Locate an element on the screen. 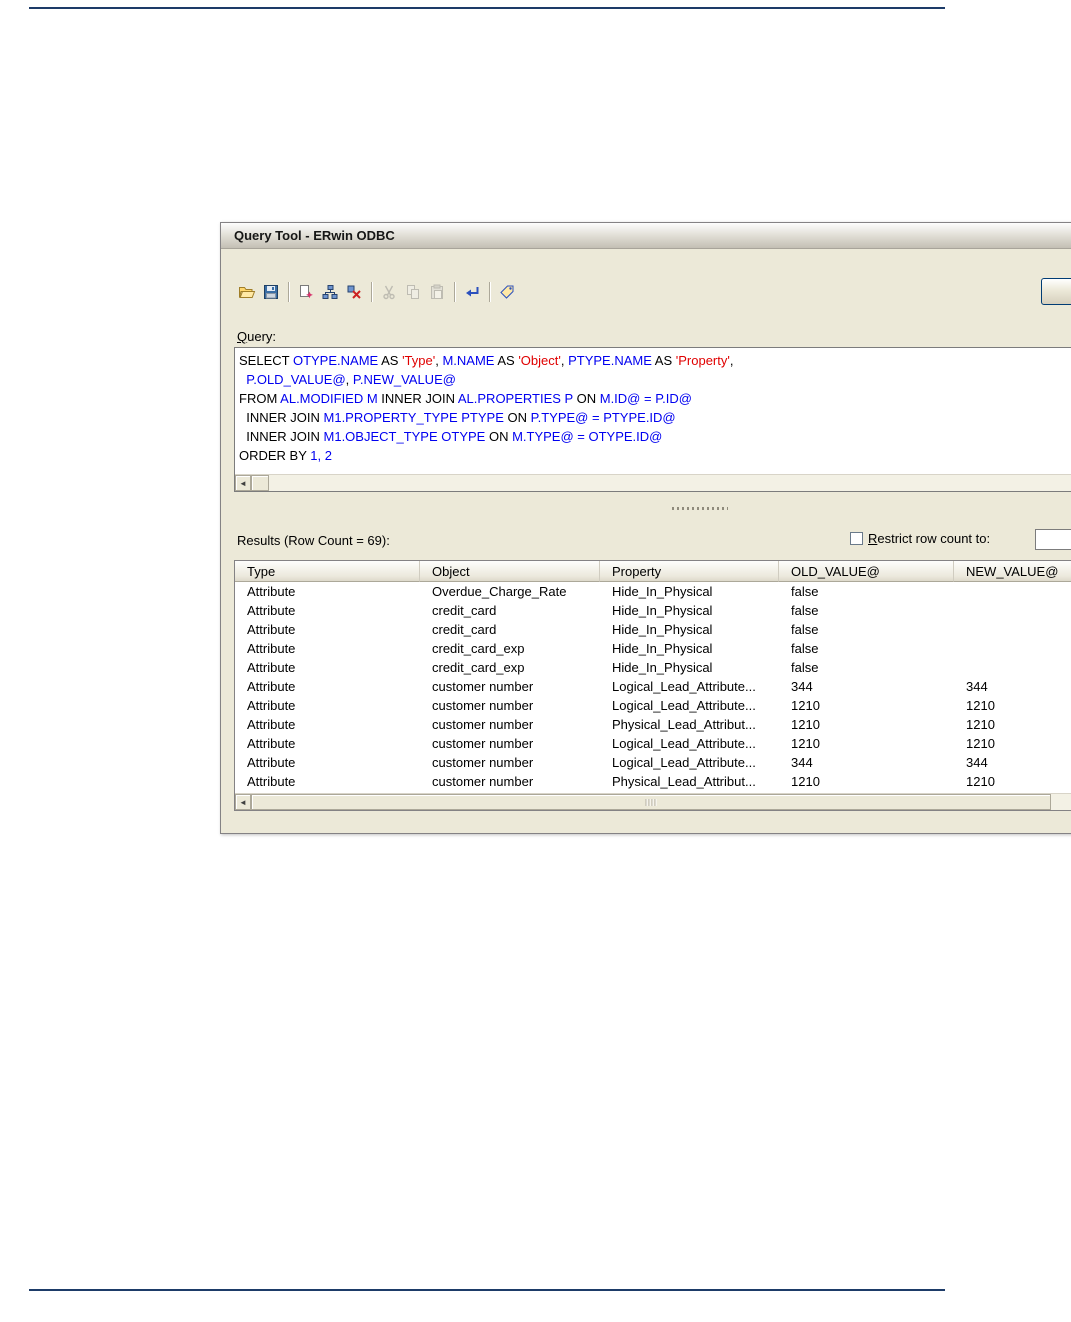 Image resolution: width=1071 pixels, height=1322 pixels. sql-line: P.OLD_VALUE@, P.NEW_VALUE@ is located at coordinates (351, 379).